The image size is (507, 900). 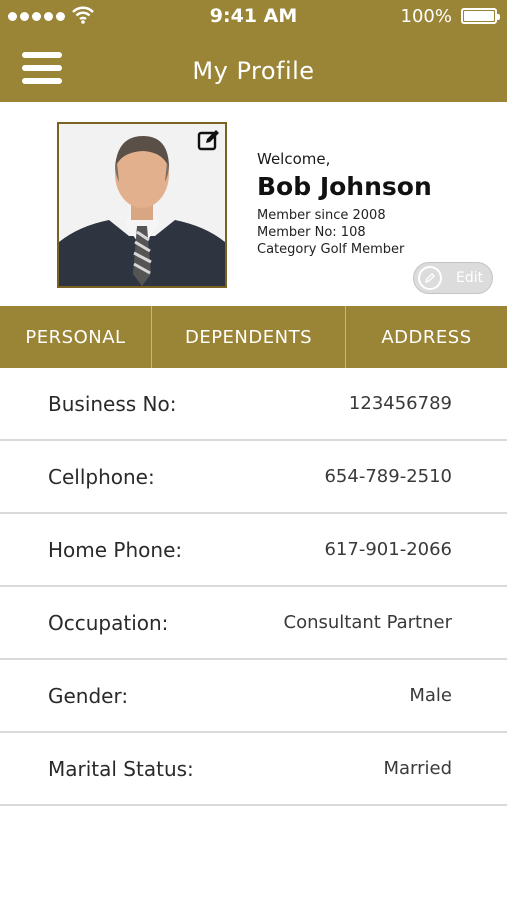 I want to click on tab-dependents: DEPENDENTS, so click(x=249, y=337).